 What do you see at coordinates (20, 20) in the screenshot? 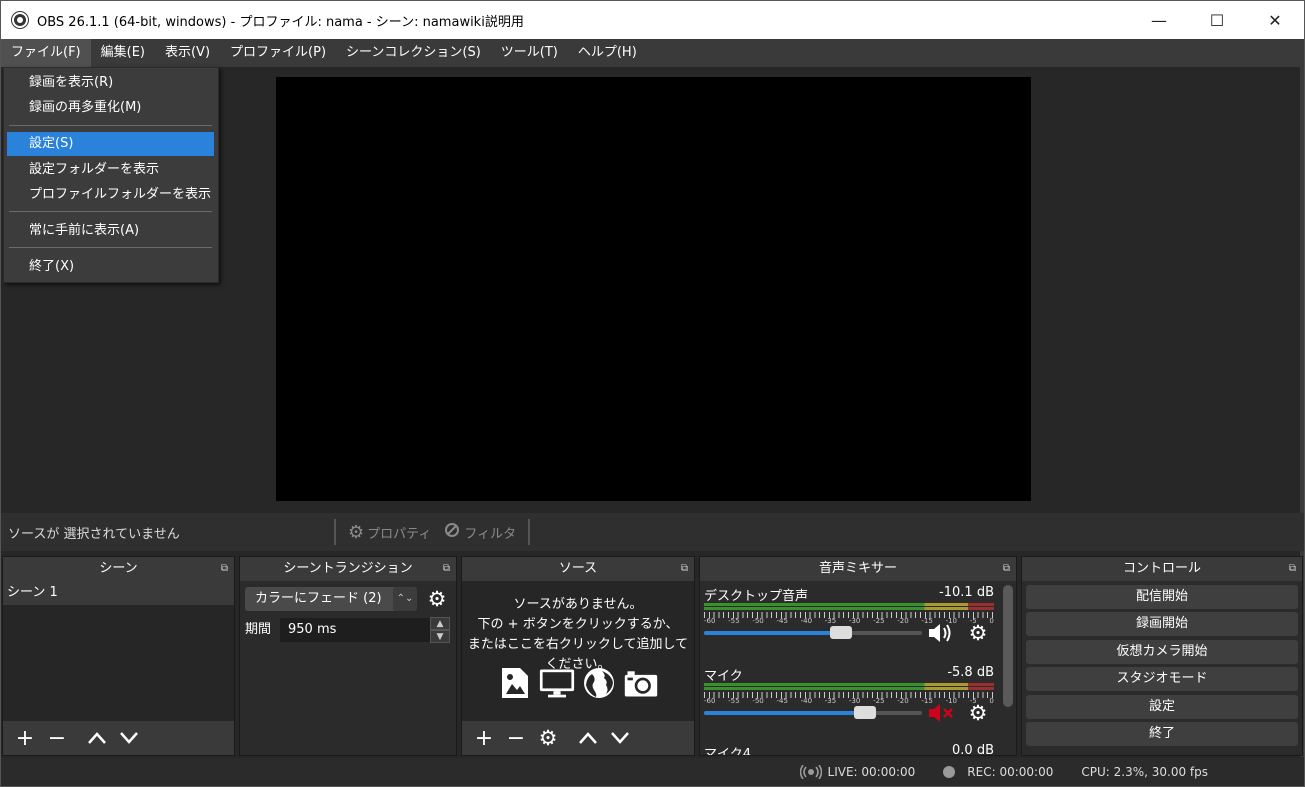
I see `obs-logo-icon` at bounding box center [20, 20].